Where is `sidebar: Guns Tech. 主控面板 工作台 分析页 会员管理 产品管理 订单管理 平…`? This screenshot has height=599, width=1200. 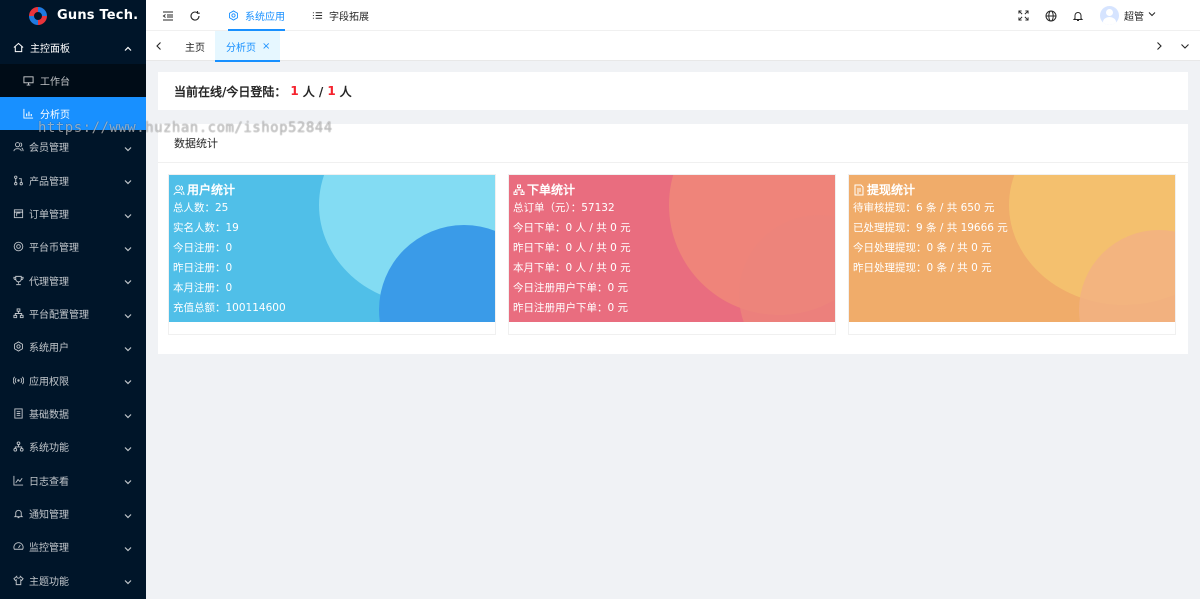 sidebar: Guns Tech. 主控面板 工作台 分析页 会员管理 产品管理 订单管理 平… is located at coordinates (73, 299).